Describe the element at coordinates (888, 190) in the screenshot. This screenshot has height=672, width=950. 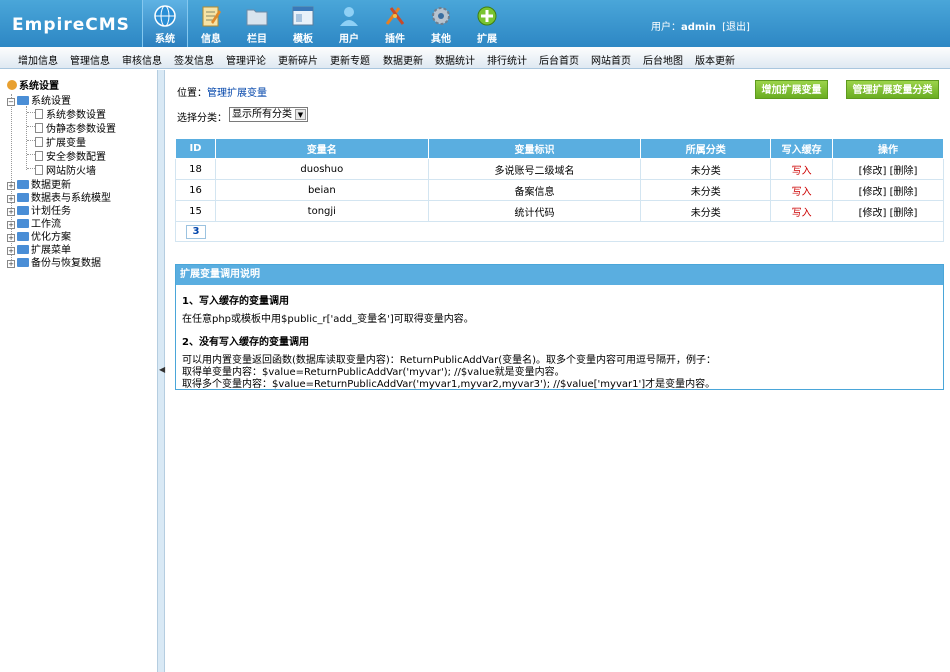
I see `cell-actions: [修改] [删除]` at that location.